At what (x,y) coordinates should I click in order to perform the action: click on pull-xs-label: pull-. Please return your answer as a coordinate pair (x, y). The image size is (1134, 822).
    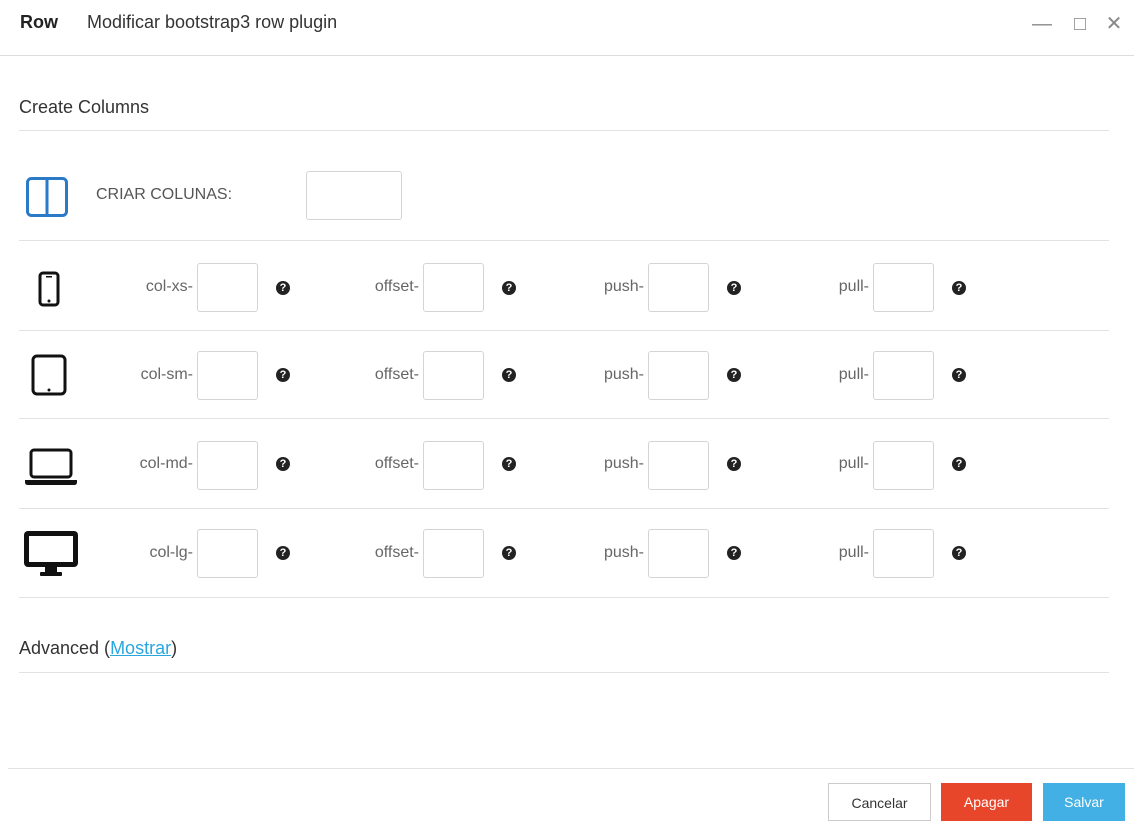
    Looking at the image, I should click on (853, 286).